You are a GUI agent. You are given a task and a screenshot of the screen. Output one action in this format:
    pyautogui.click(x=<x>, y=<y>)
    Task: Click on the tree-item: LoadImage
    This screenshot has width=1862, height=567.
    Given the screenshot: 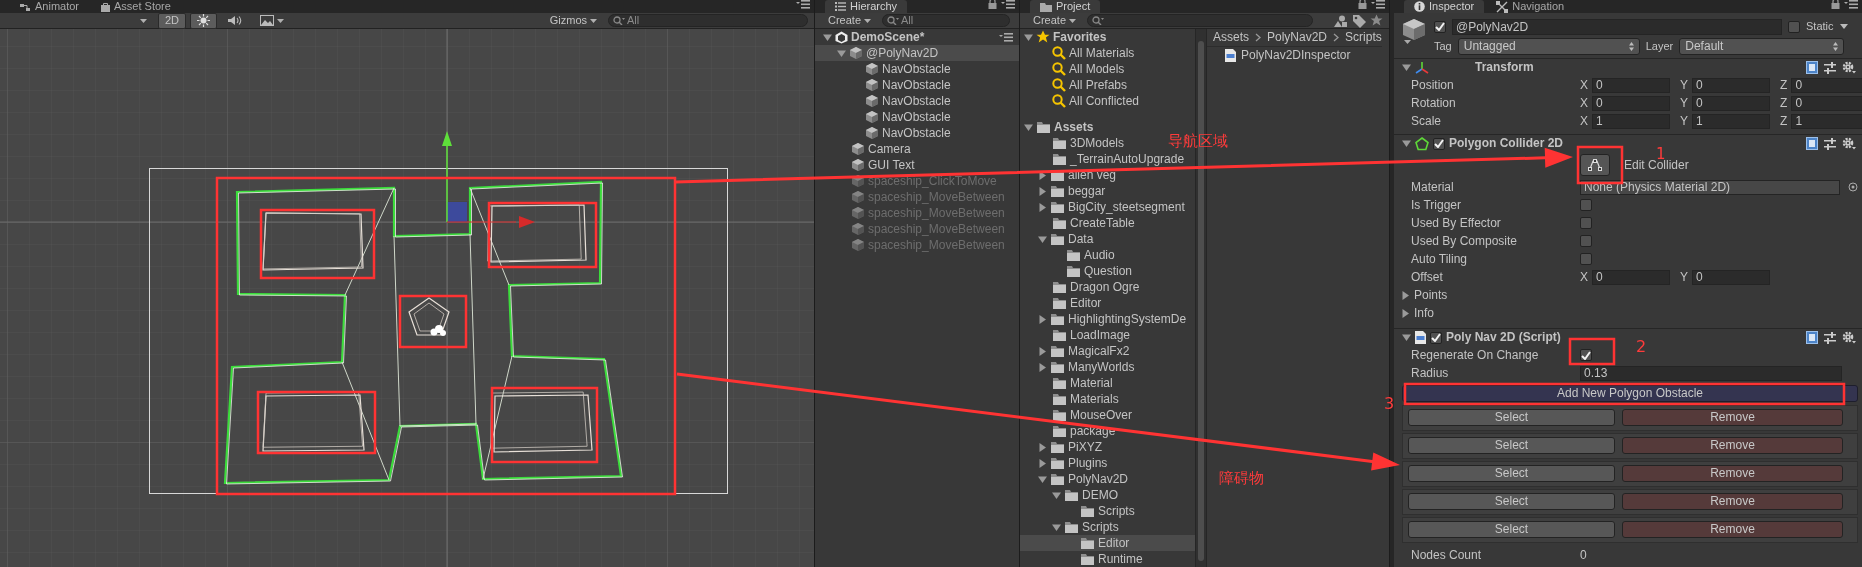 What is the action you would take?
    pyautogui.click(x=1075, y=335)
    